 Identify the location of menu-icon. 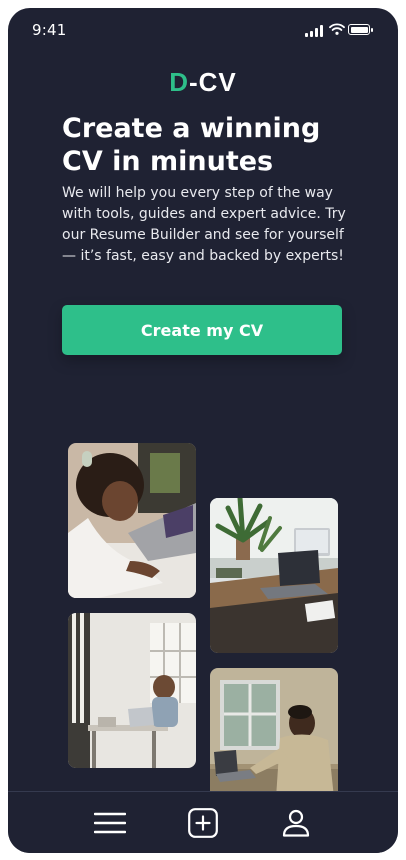
(110, 823).